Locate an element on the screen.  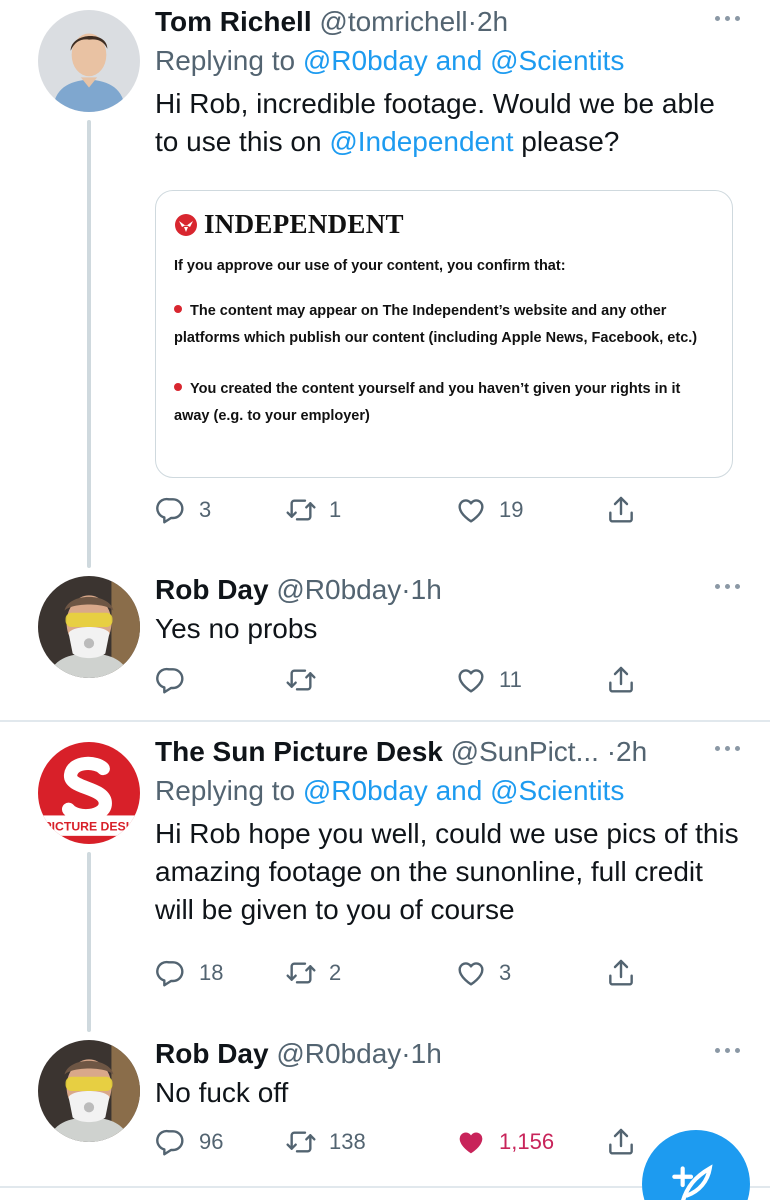
retweet-button is located at coordinates (307, 680).